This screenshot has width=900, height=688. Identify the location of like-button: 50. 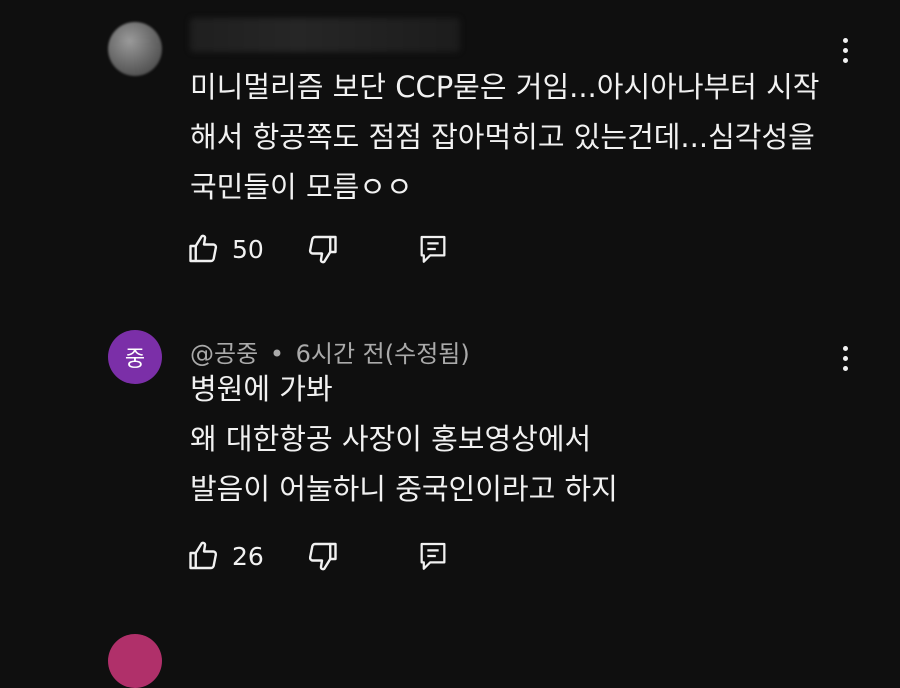
(239, 249).